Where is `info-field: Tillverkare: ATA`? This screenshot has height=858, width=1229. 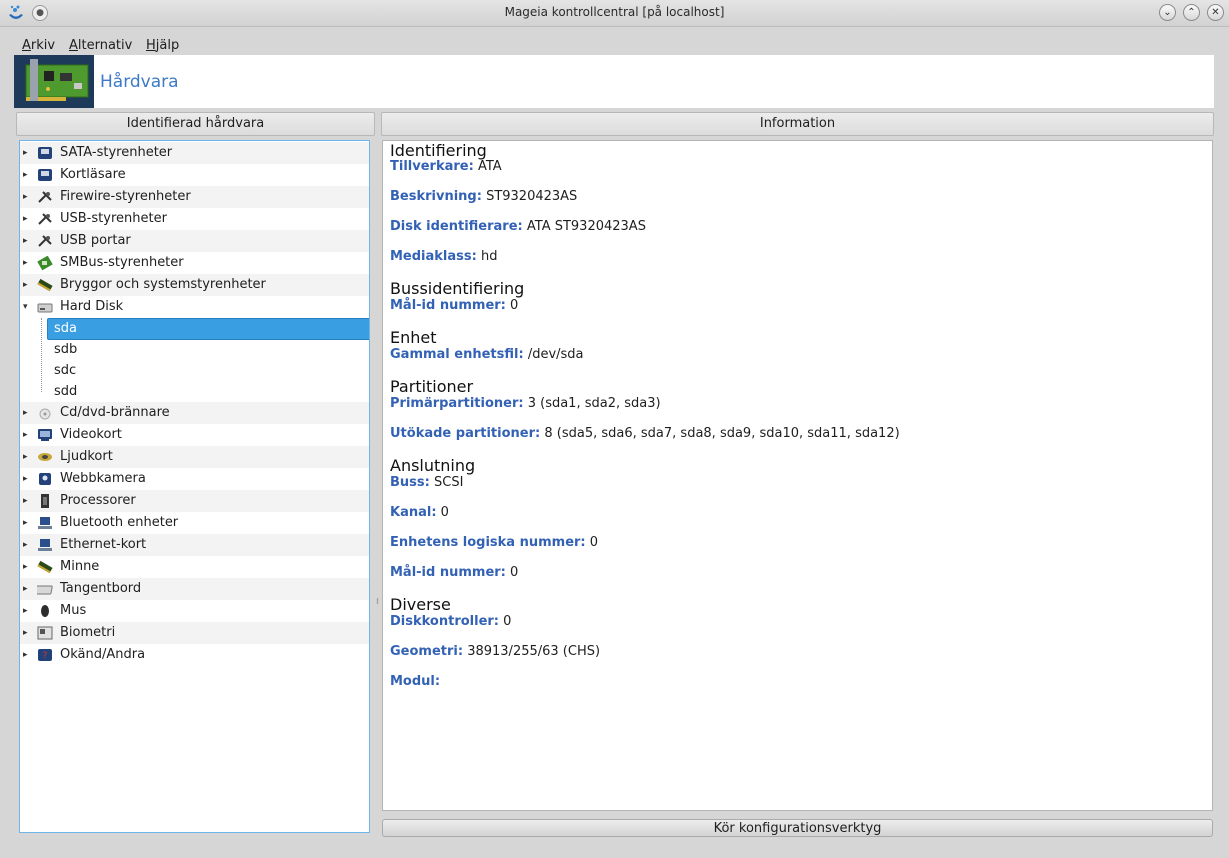
info-field: Tillverkare: ATA is located at coordinates (446, 166).